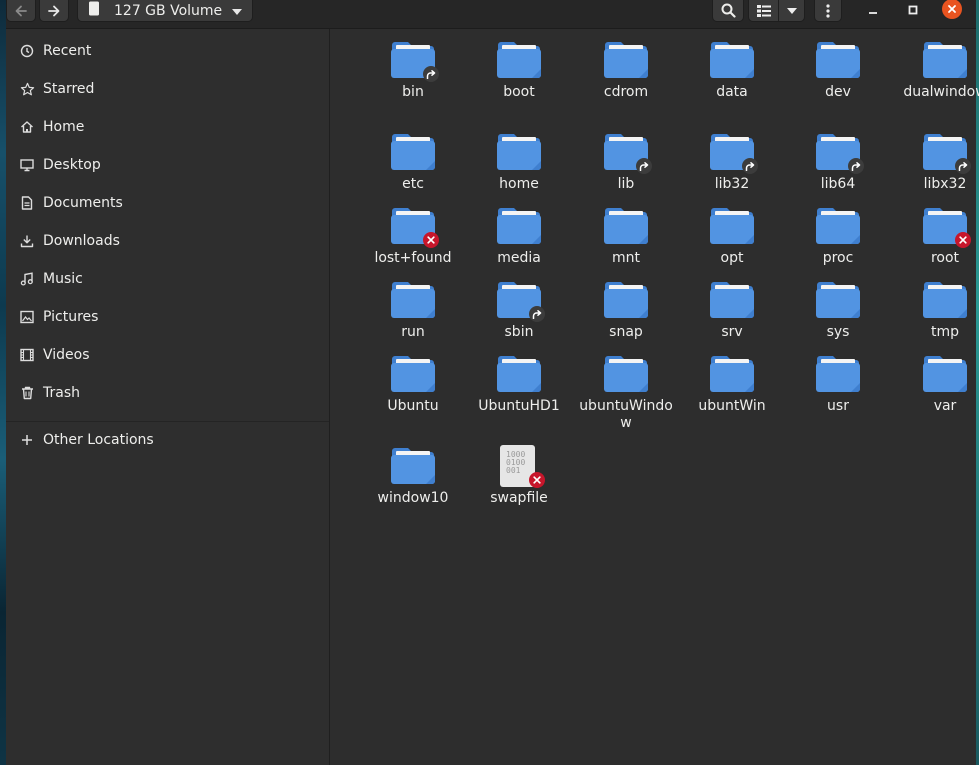 The image size is (979, 765). I want to click on folder-item: boot, so click(519, 70).